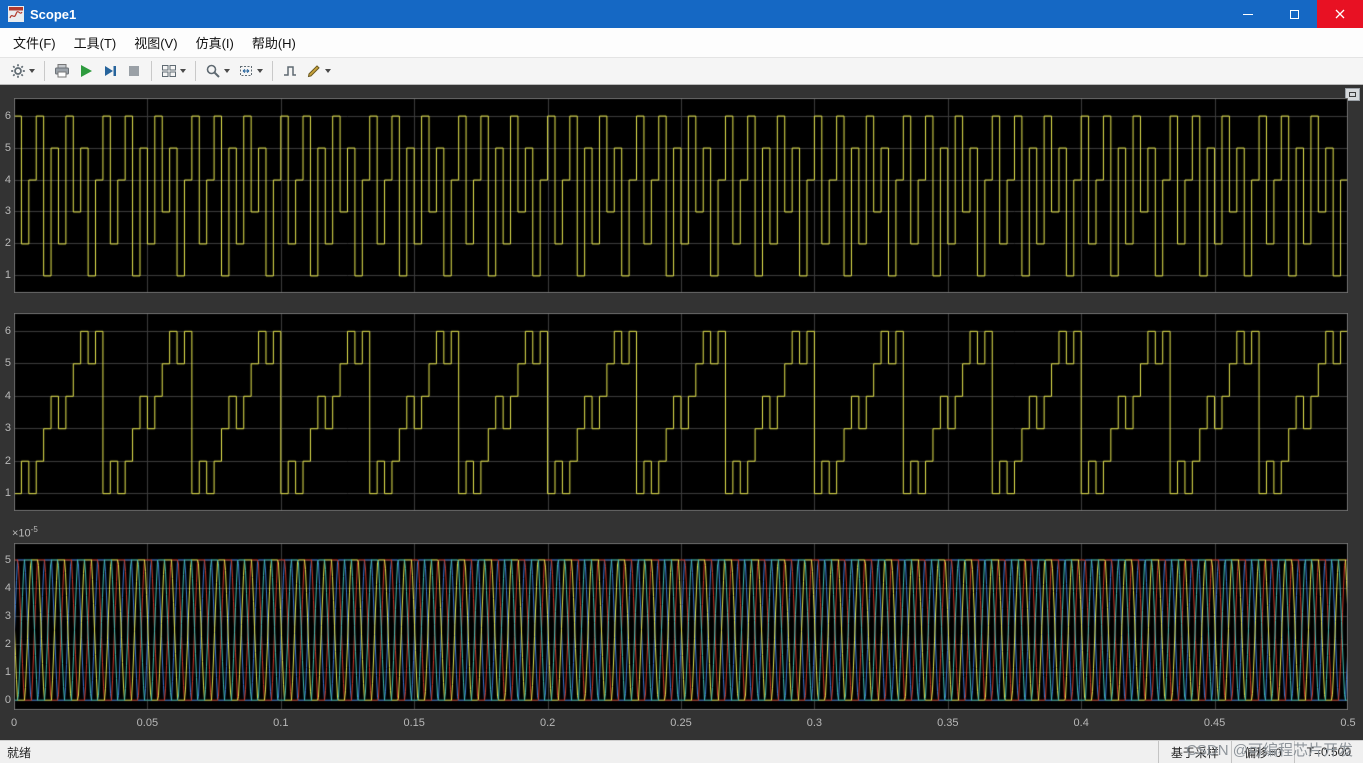 The height and width of the screenshot is (763, 1363). I want to click on stop-button, so click(134, 71).